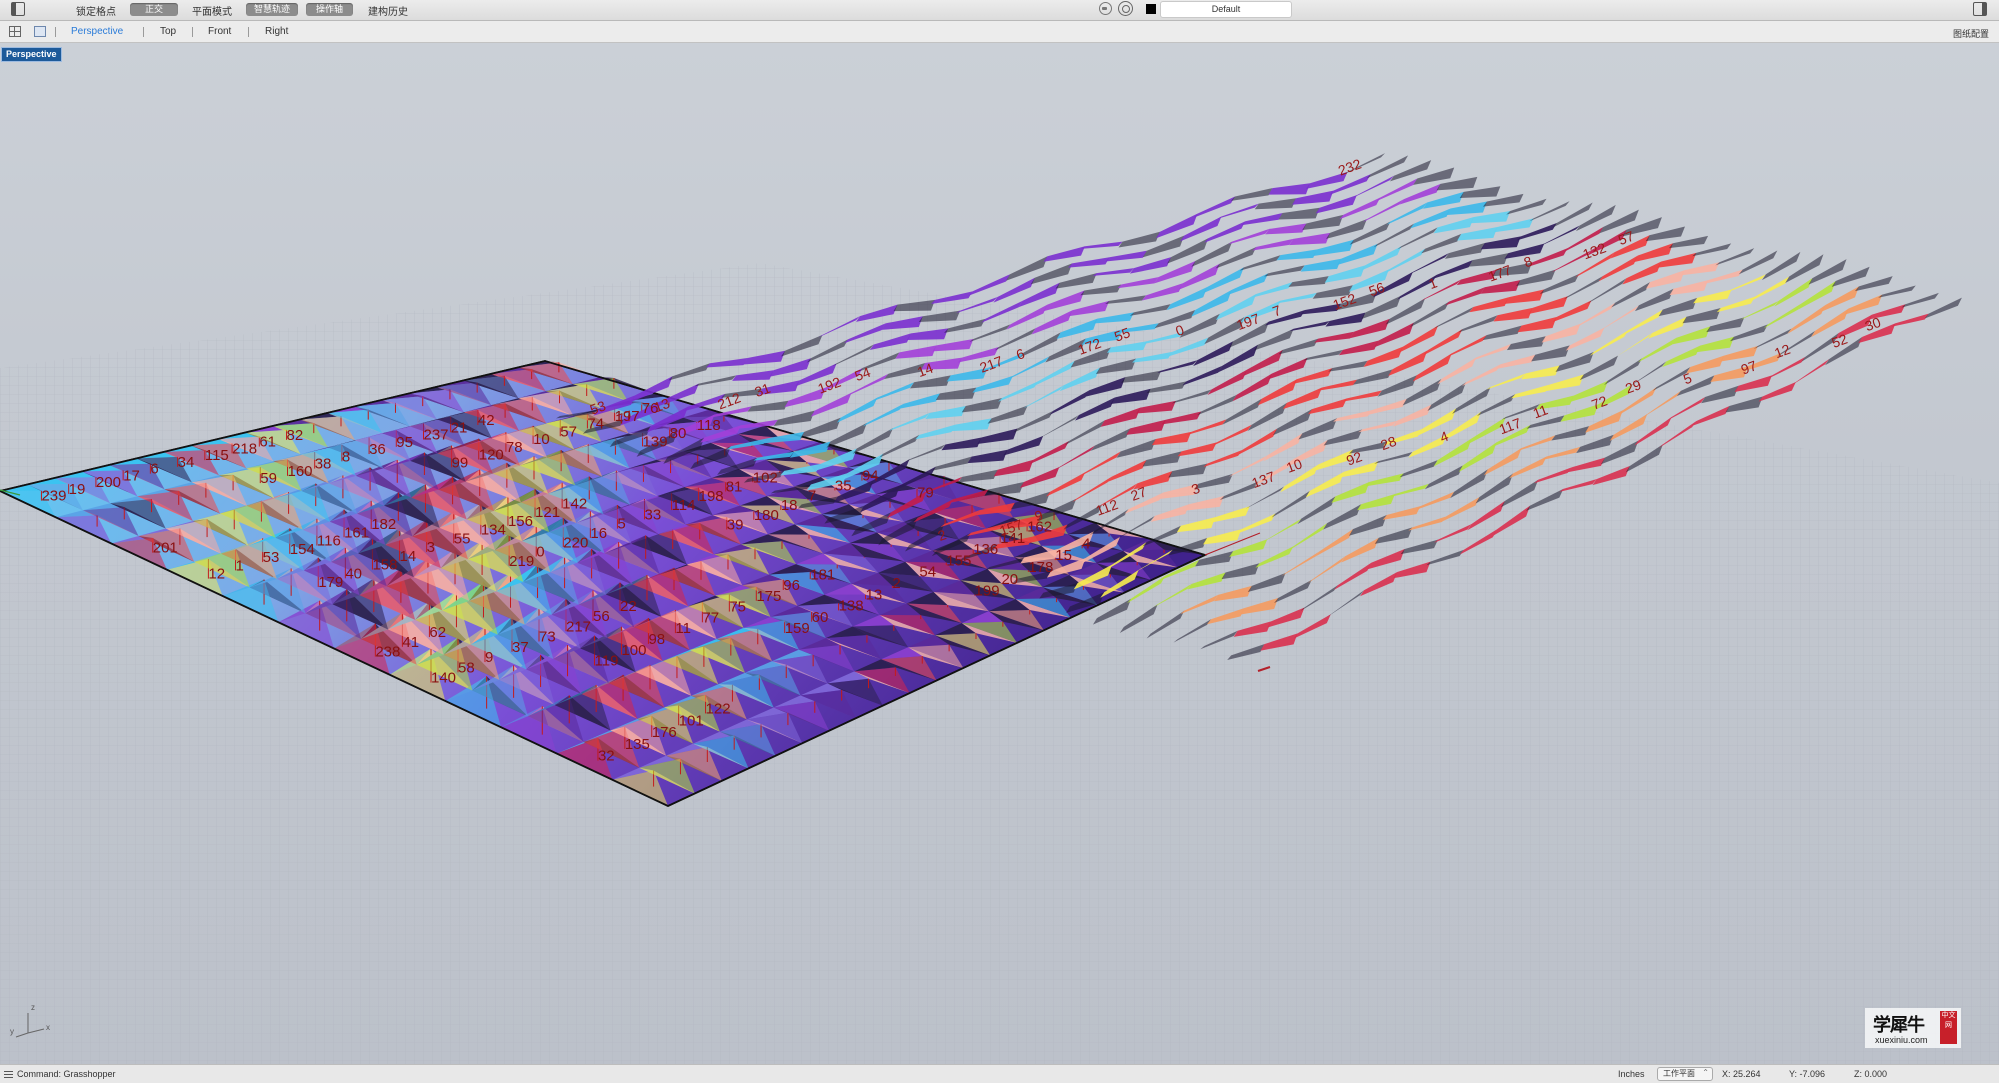  I want to click on layout-config-button: 图纸配置, so click(1971, 33).